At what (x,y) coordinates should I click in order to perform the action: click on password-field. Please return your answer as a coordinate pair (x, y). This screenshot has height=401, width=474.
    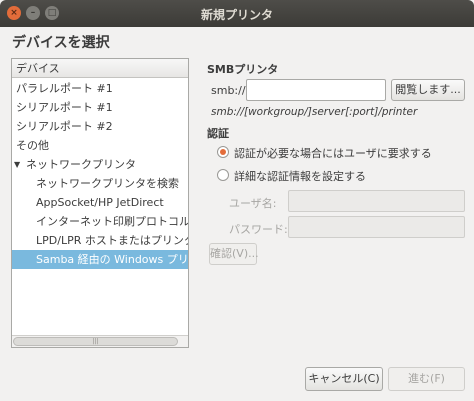
    Looking at the image, I should click on (376, 227).